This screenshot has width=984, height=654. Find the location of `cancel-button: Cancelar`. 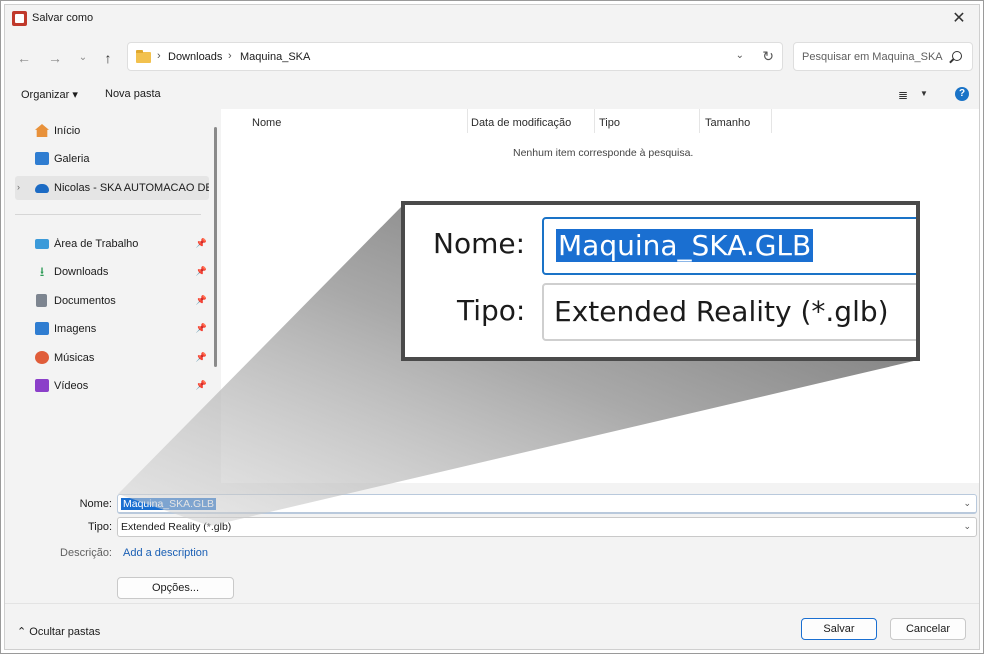

cancel-button: Cancelar is located at coordinates (928, 629).